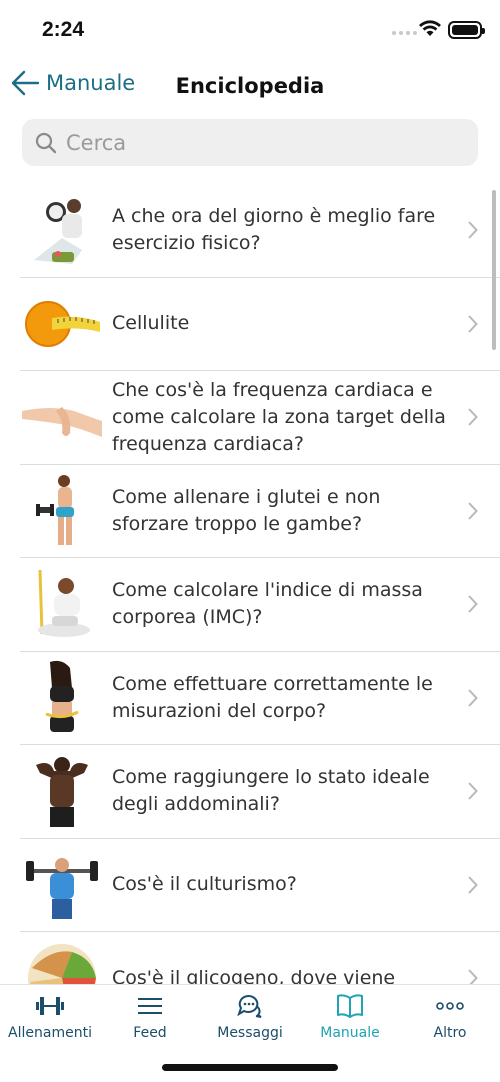  Describe the element at coordinates (466, 30) in the screenshot. I see `battery-icon` at that location.